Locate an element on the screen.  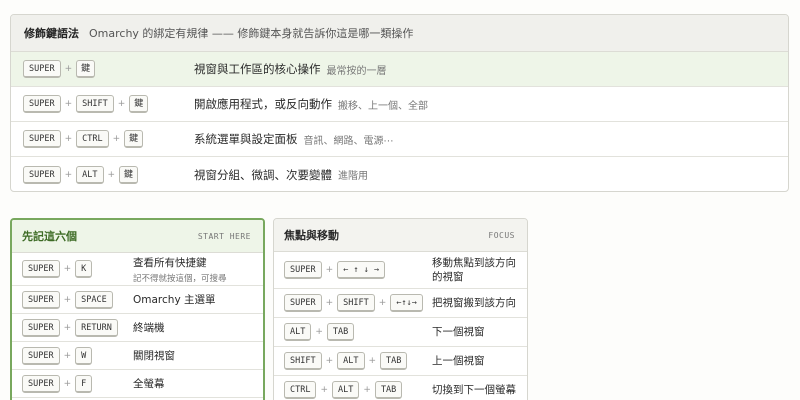
key-combo: SUPER + 鍵 is located at coordinates (59, 69).